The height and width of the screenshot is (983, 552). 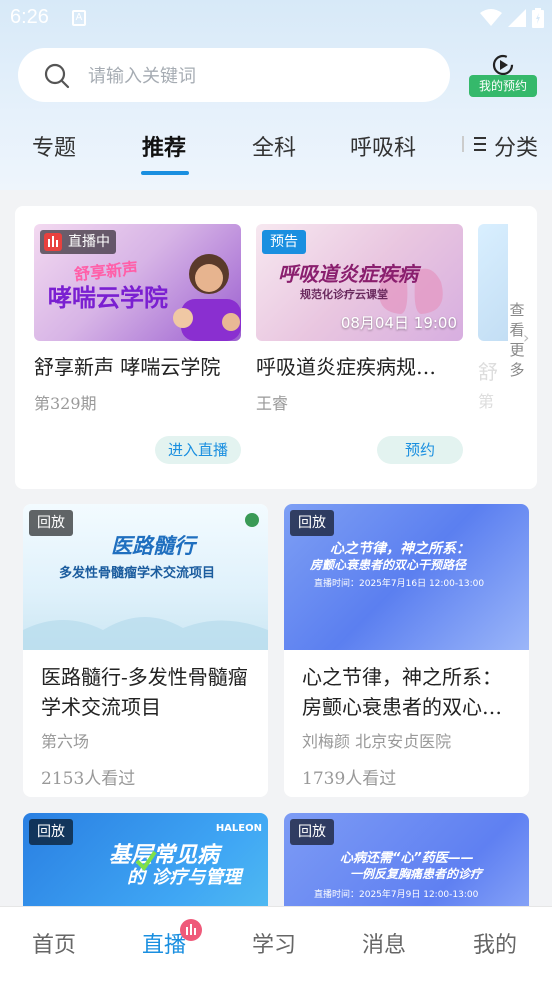 What do you see at coordinates (65, 741) in the screenshot?
I see `replay-subtitle: 第六场` at bounding box center [65, 741].